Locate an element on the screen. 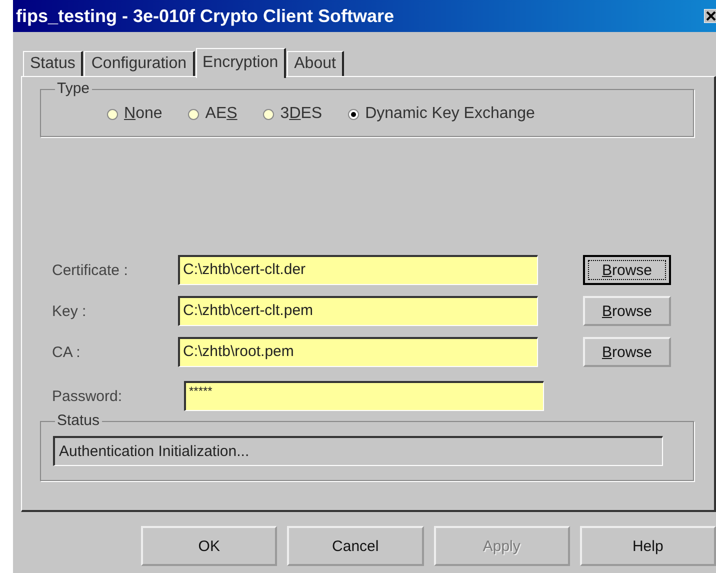 The image size is (716, 573). field-label: Certificate : is located at coordinates (90, 270).